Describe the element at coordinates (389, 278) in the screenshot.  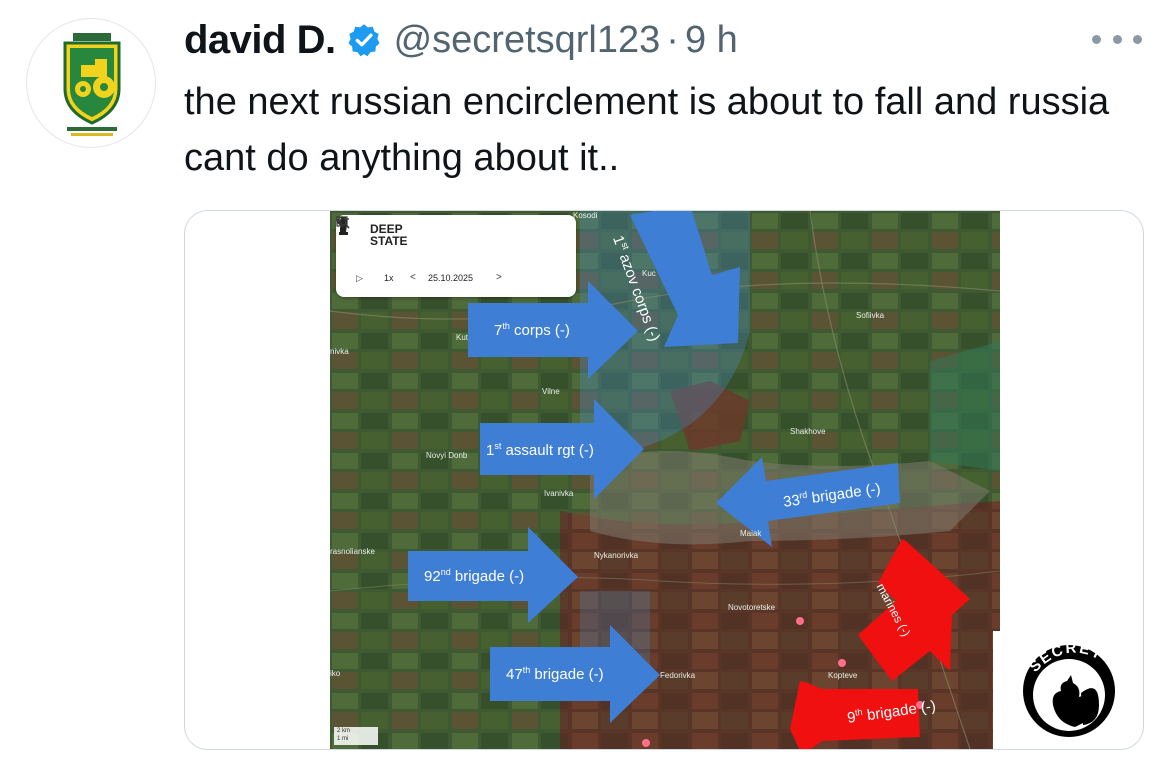
I see `speed-label: 1x` at that location.